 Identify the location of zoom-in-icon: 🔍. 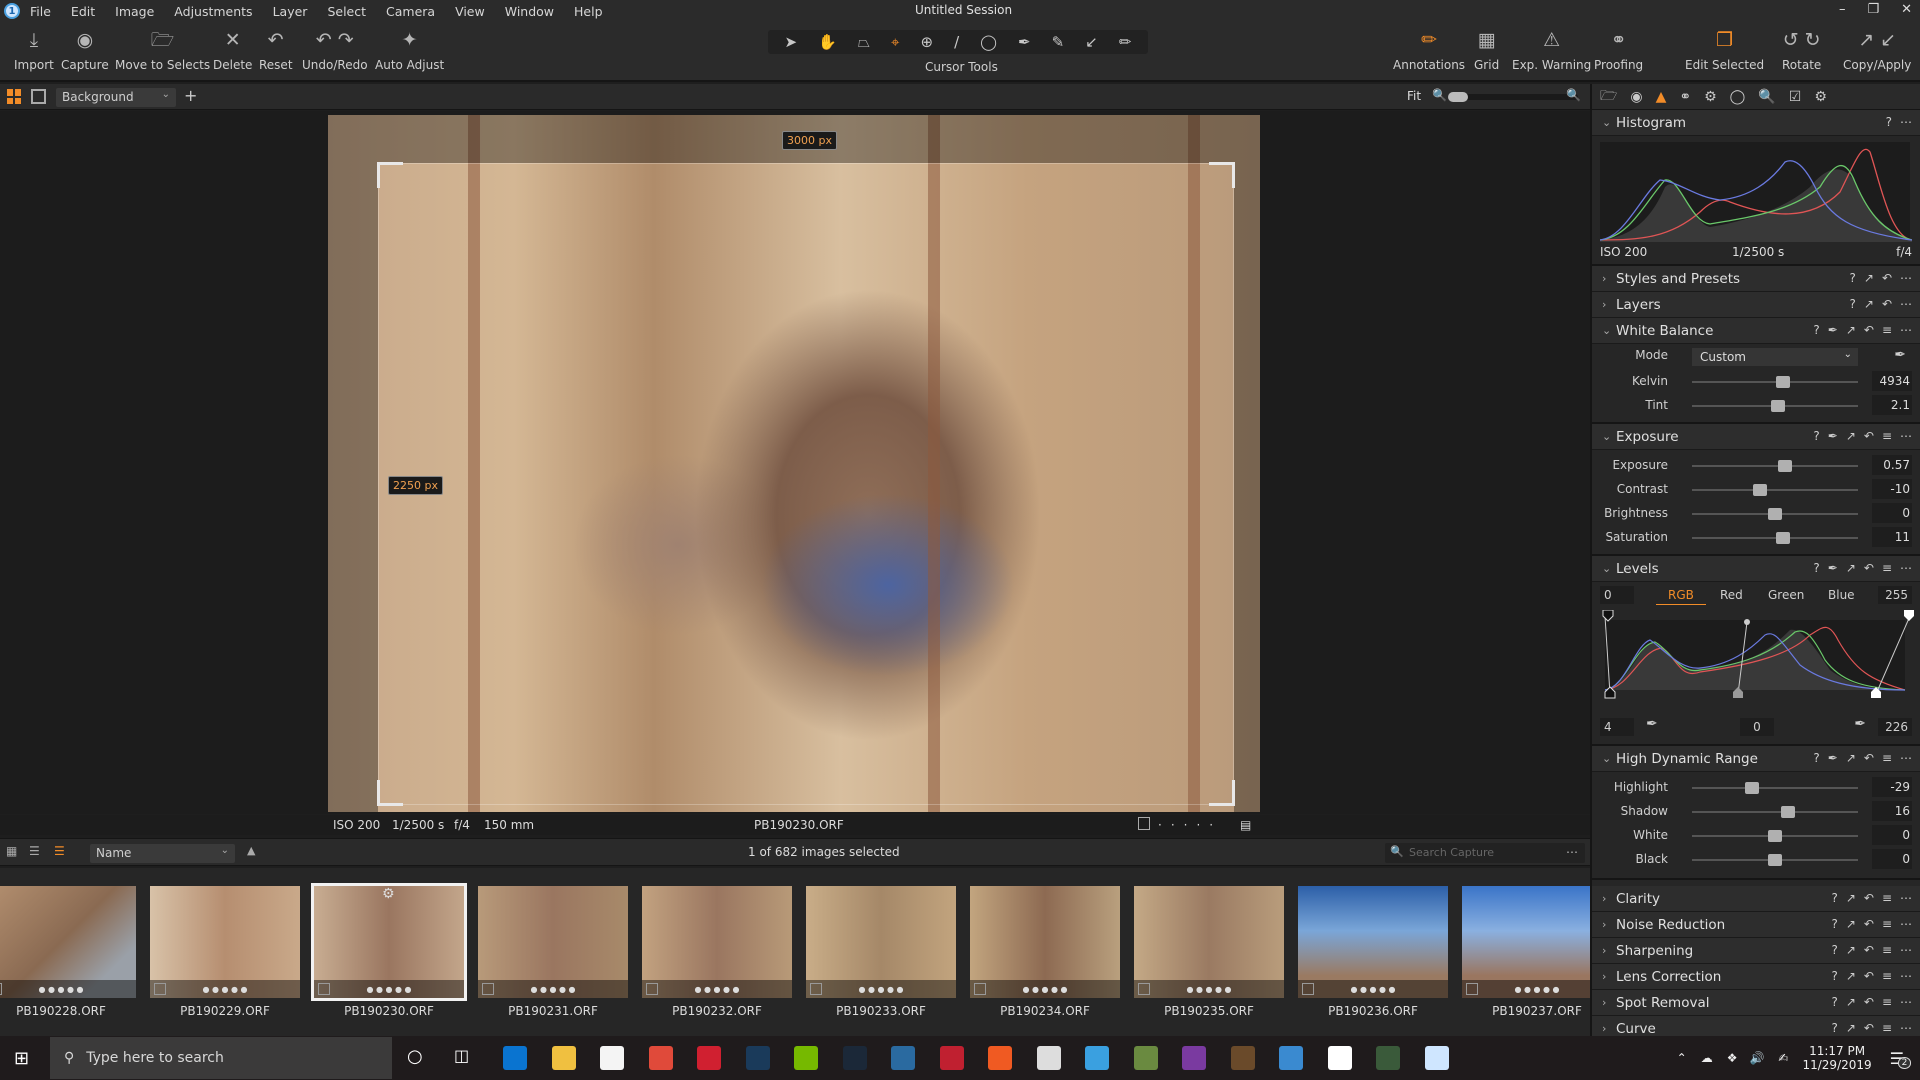
(1573, 95).